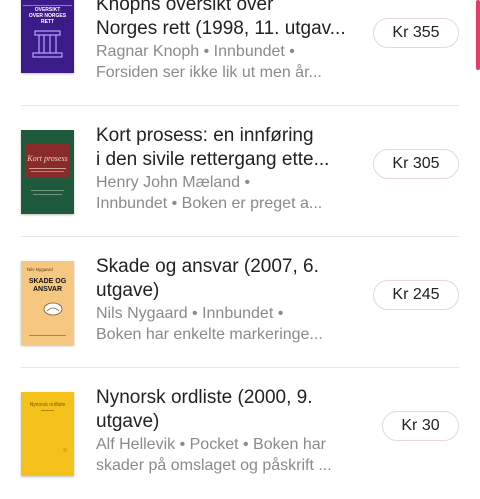 This screenshot has height=499, width=480. I want to click on cover-title-3: RETT, so click(47, 22).